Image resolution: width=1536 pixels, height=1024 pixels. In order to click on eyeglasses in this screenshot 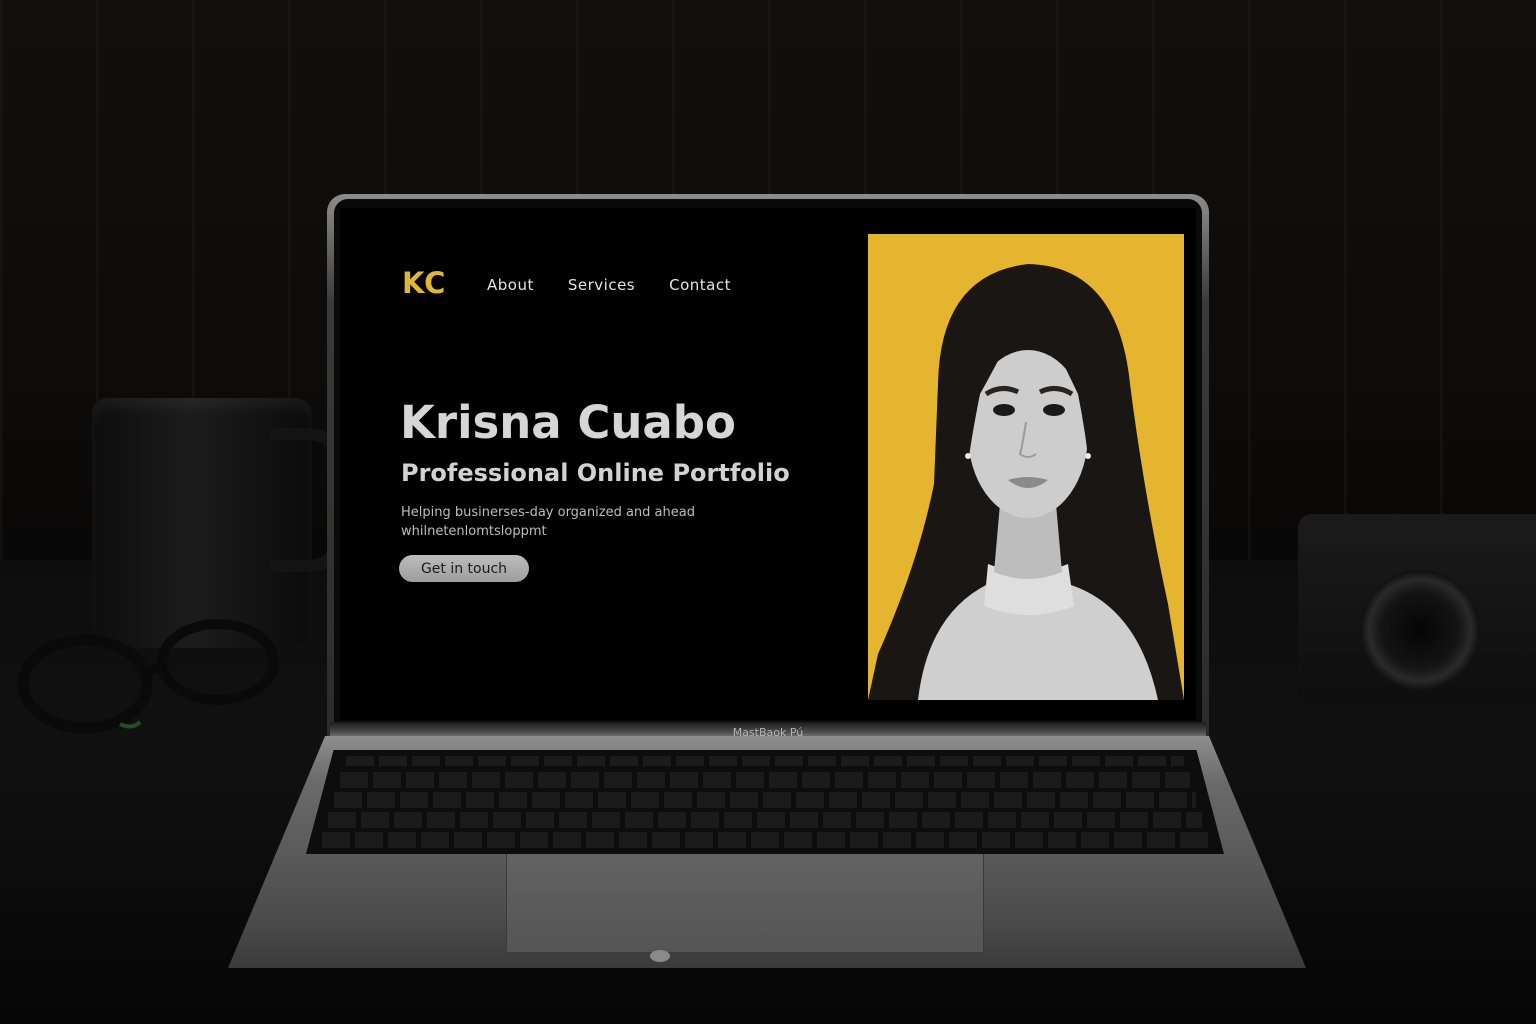, I will do `click(148, 676)`.